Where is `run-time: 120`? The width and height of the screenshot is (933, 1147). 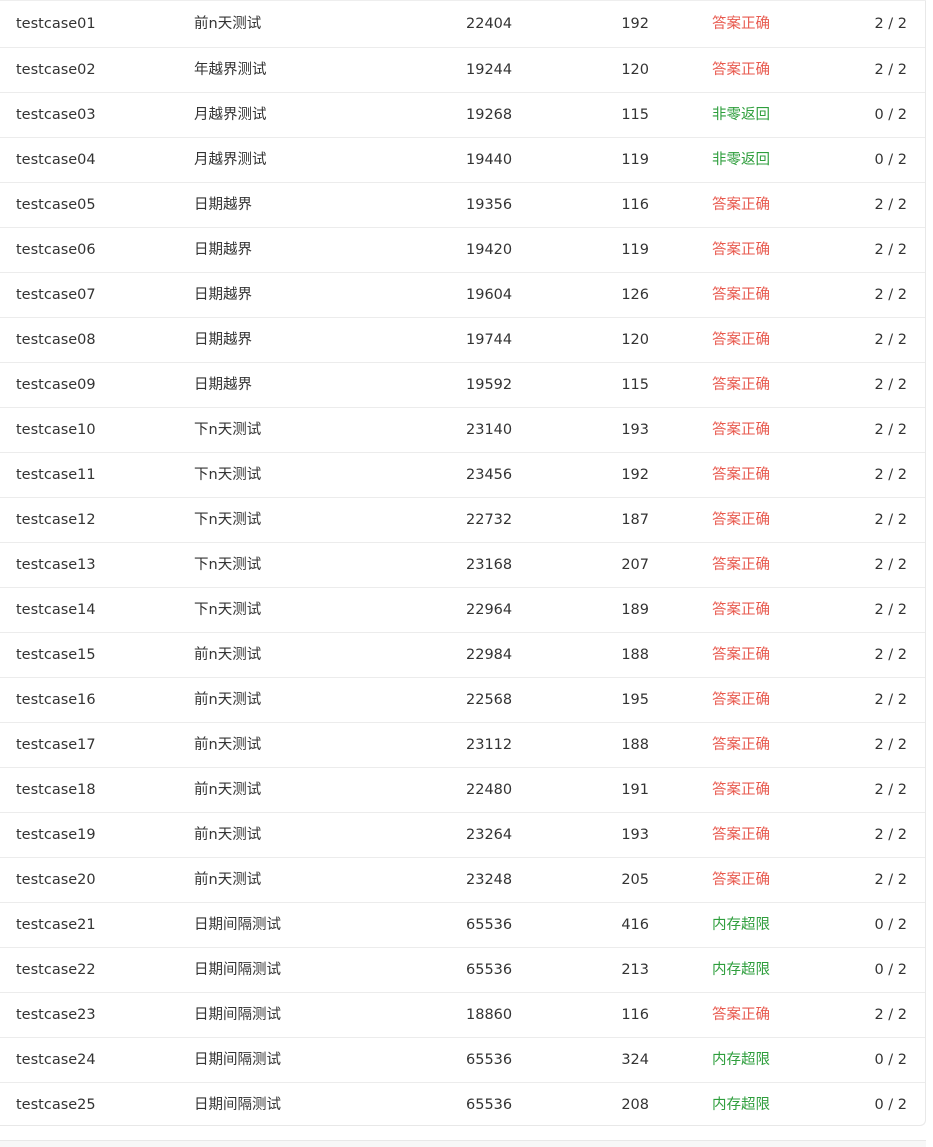 run-time: 120 is located at coordinates (635, 340).